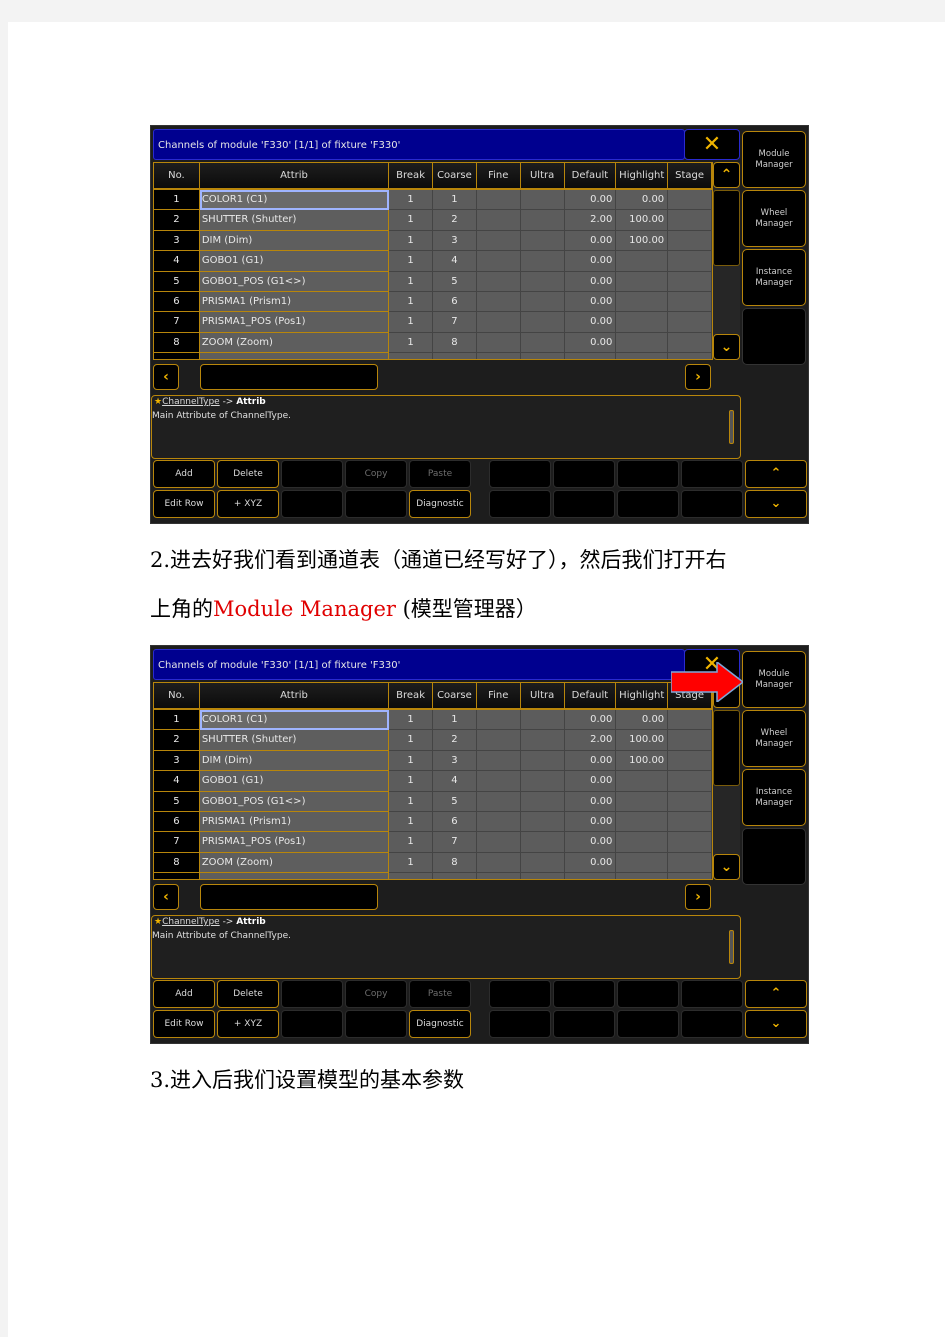  What do you see at coordinates (454, 322) in the screenshot?
I see `cell-coarse: 7` at bounding box center [454, 322].